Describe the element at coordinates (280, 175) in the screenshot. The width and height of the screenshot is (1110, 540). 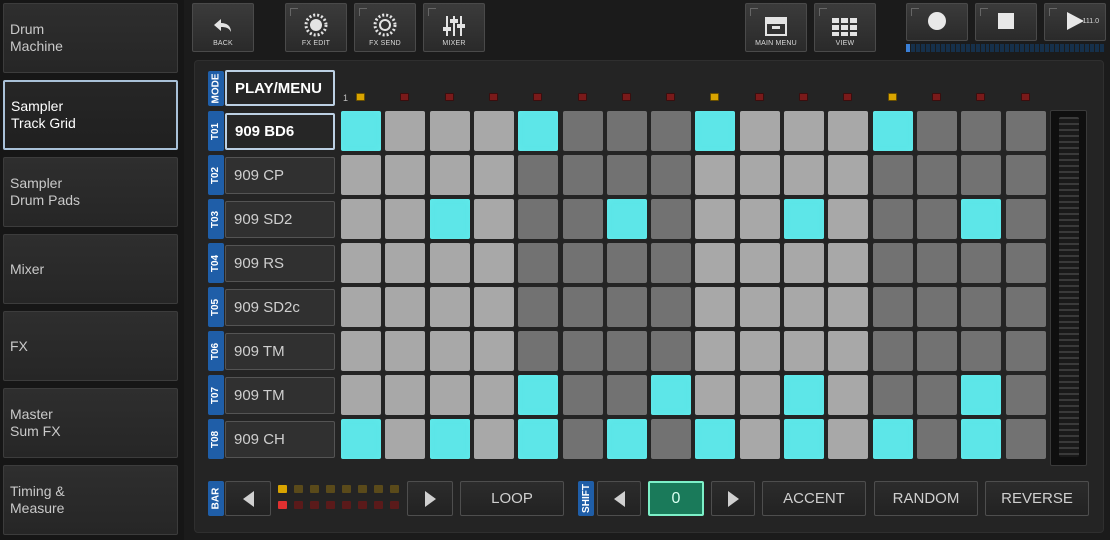
I see `track-name-button: 909 CP` at that location.